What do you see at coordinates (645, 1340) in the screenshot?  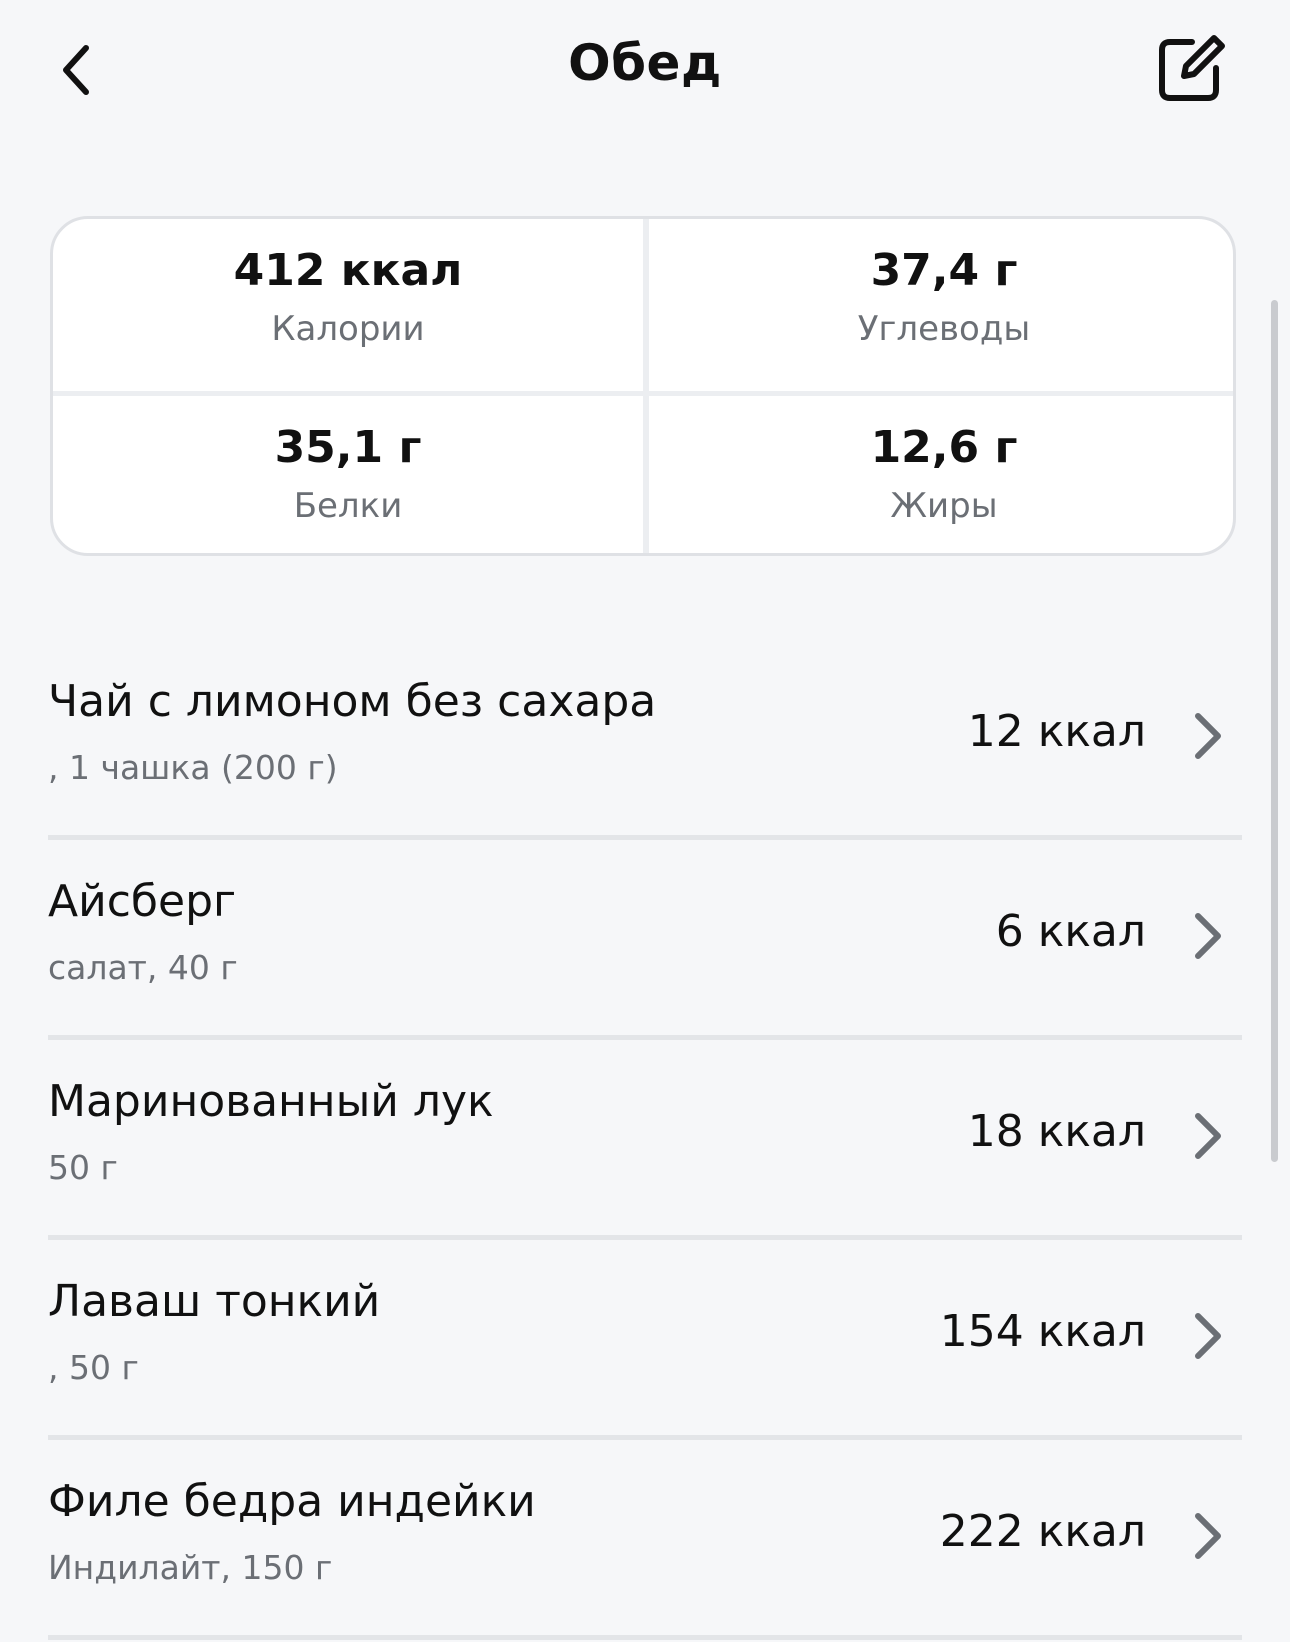 I see `food-item: Лаваш тонкий , 50 г 154 ккал` at bounding box center [645, 1340].